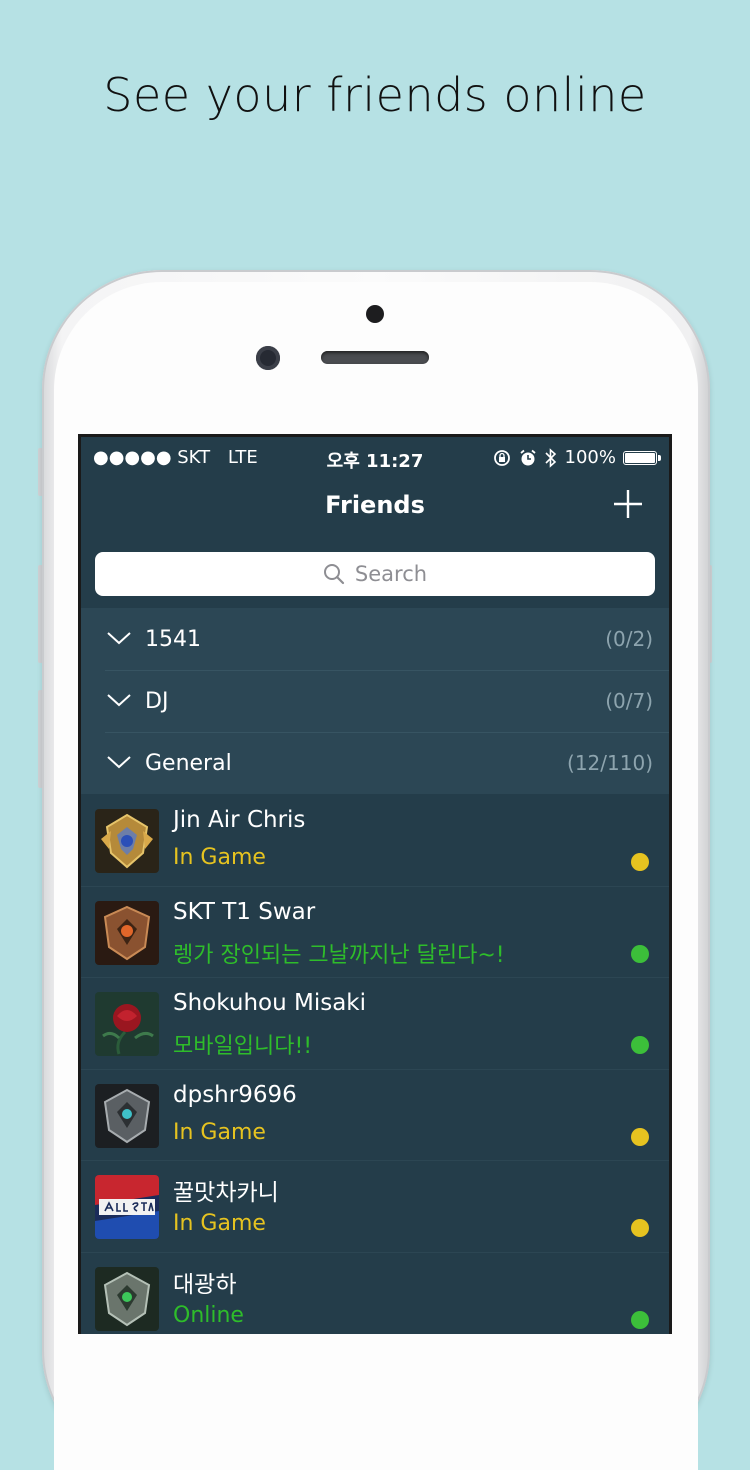 This screenshot has width=750, height=1470. What do you see at coordinates (590, 457) in the screenshot?
I see `battery-percent: 100%` at bounding box center [590, 457].